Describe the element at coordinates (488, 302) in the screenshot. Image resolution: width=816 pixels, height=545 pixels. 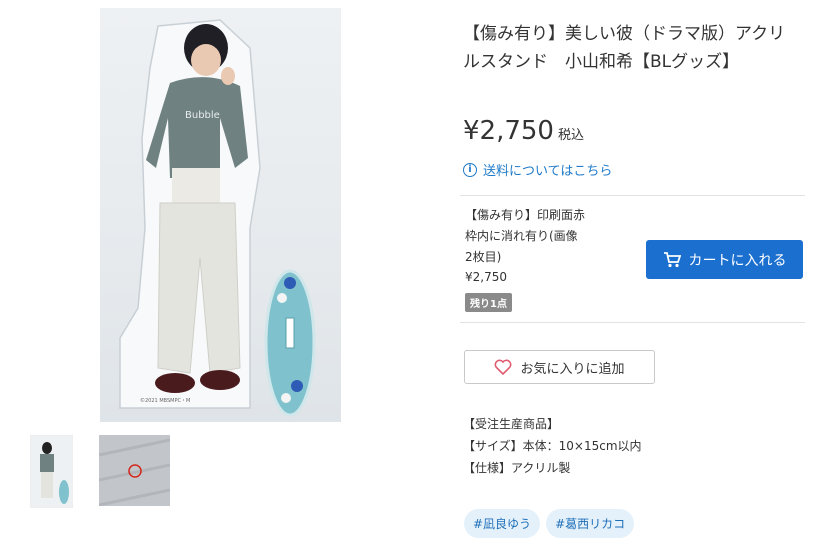
I see `stock-badge: 残り1点` at that location.